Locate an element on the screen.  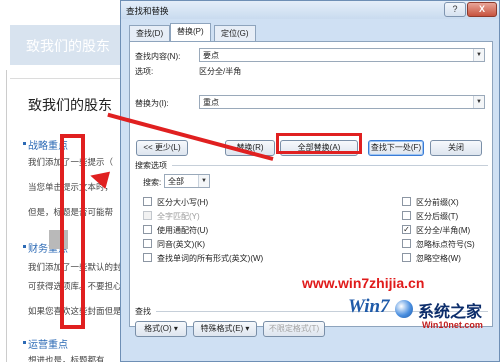
replace-section-label: 查找 is located at coordinates (143, 311).